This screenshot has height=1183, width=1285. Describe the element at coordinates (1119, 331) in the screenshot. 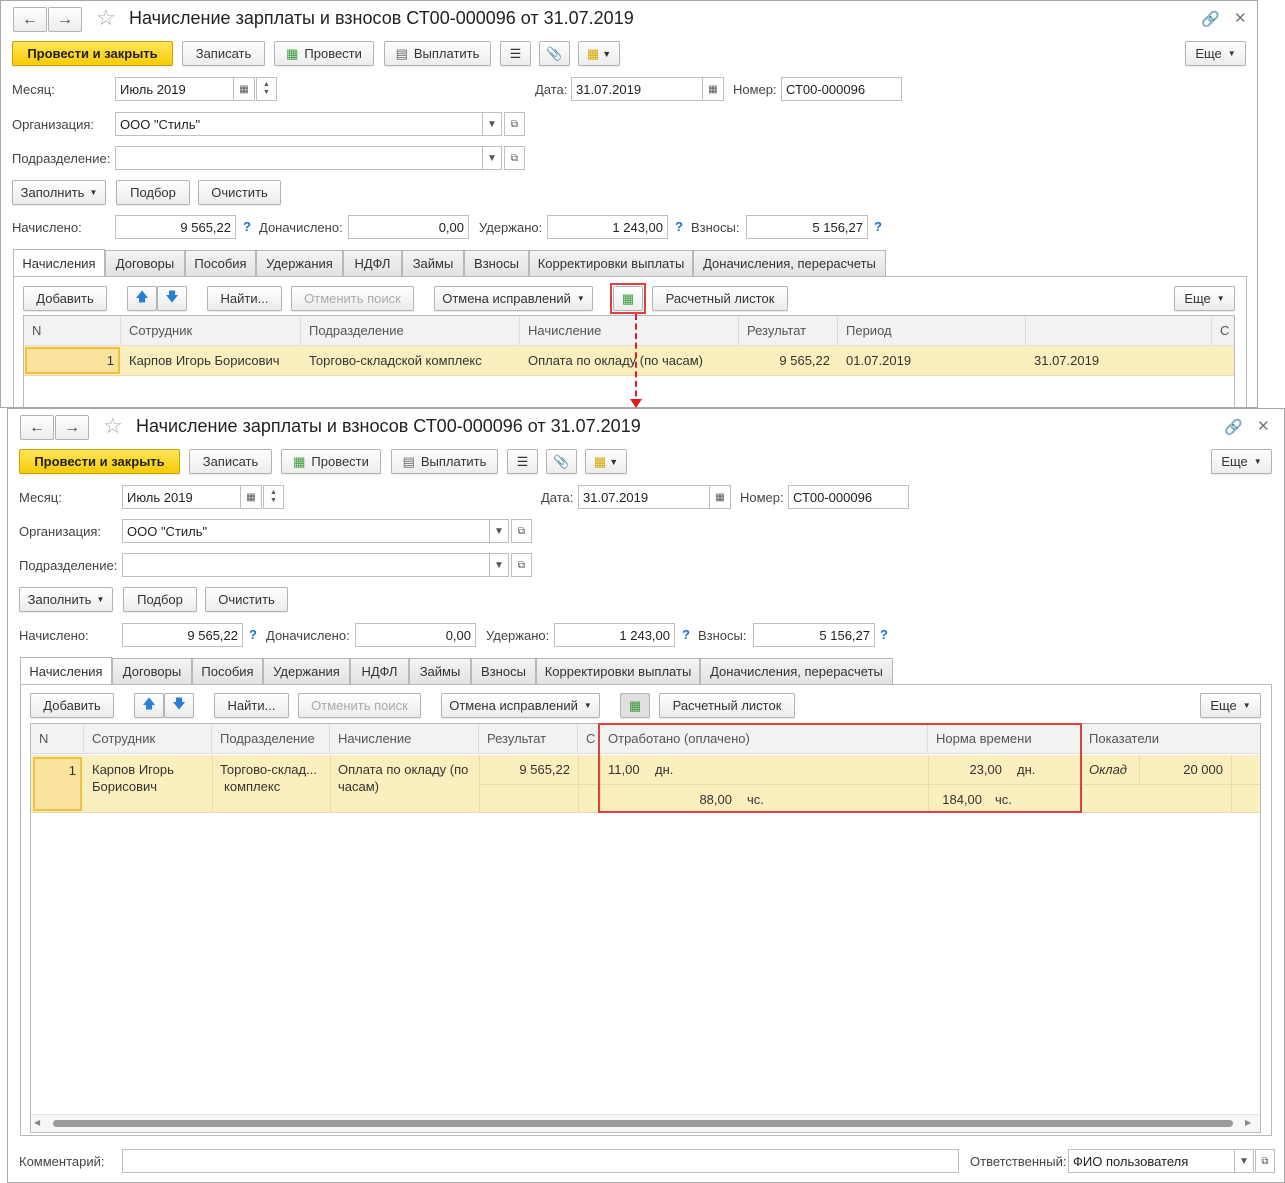

I see `column-header` at that location.